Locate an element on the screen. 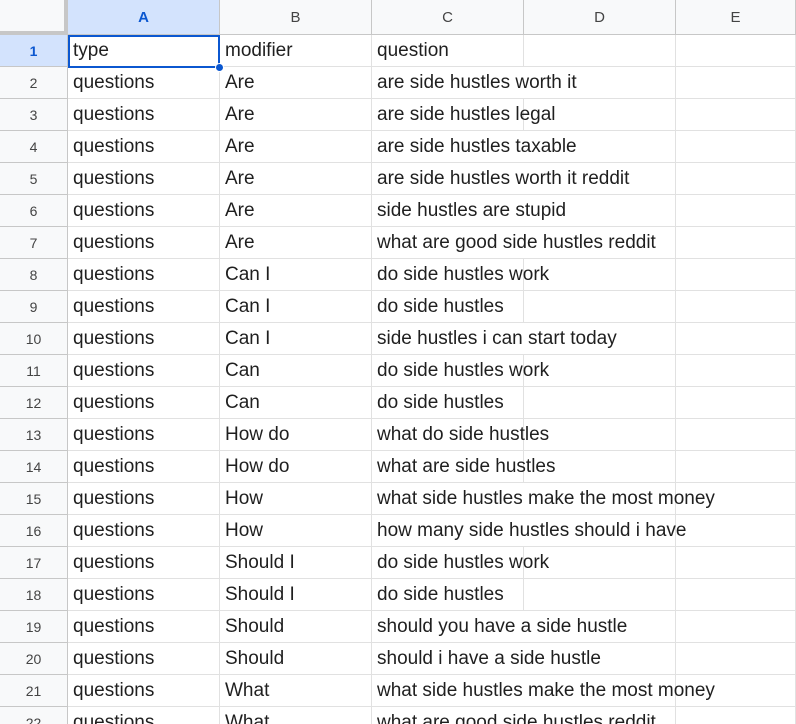 The width and height of the screenshot is (796, 724). row-header: 20 is located at coordinates (34, 659).